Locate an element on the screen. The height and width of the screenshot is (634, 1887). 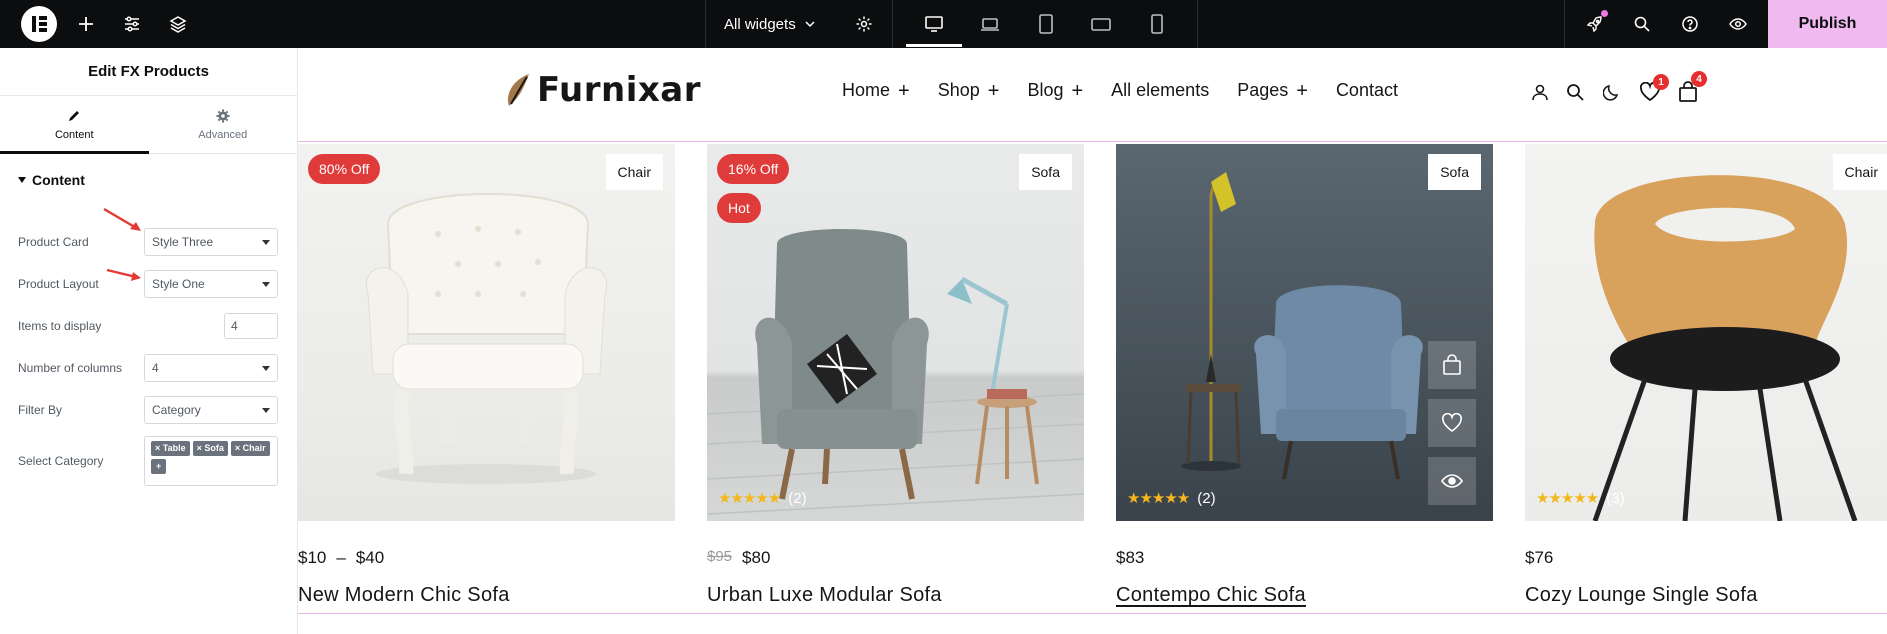
nav-item-home: Home + is located at coordinates (876, 90).